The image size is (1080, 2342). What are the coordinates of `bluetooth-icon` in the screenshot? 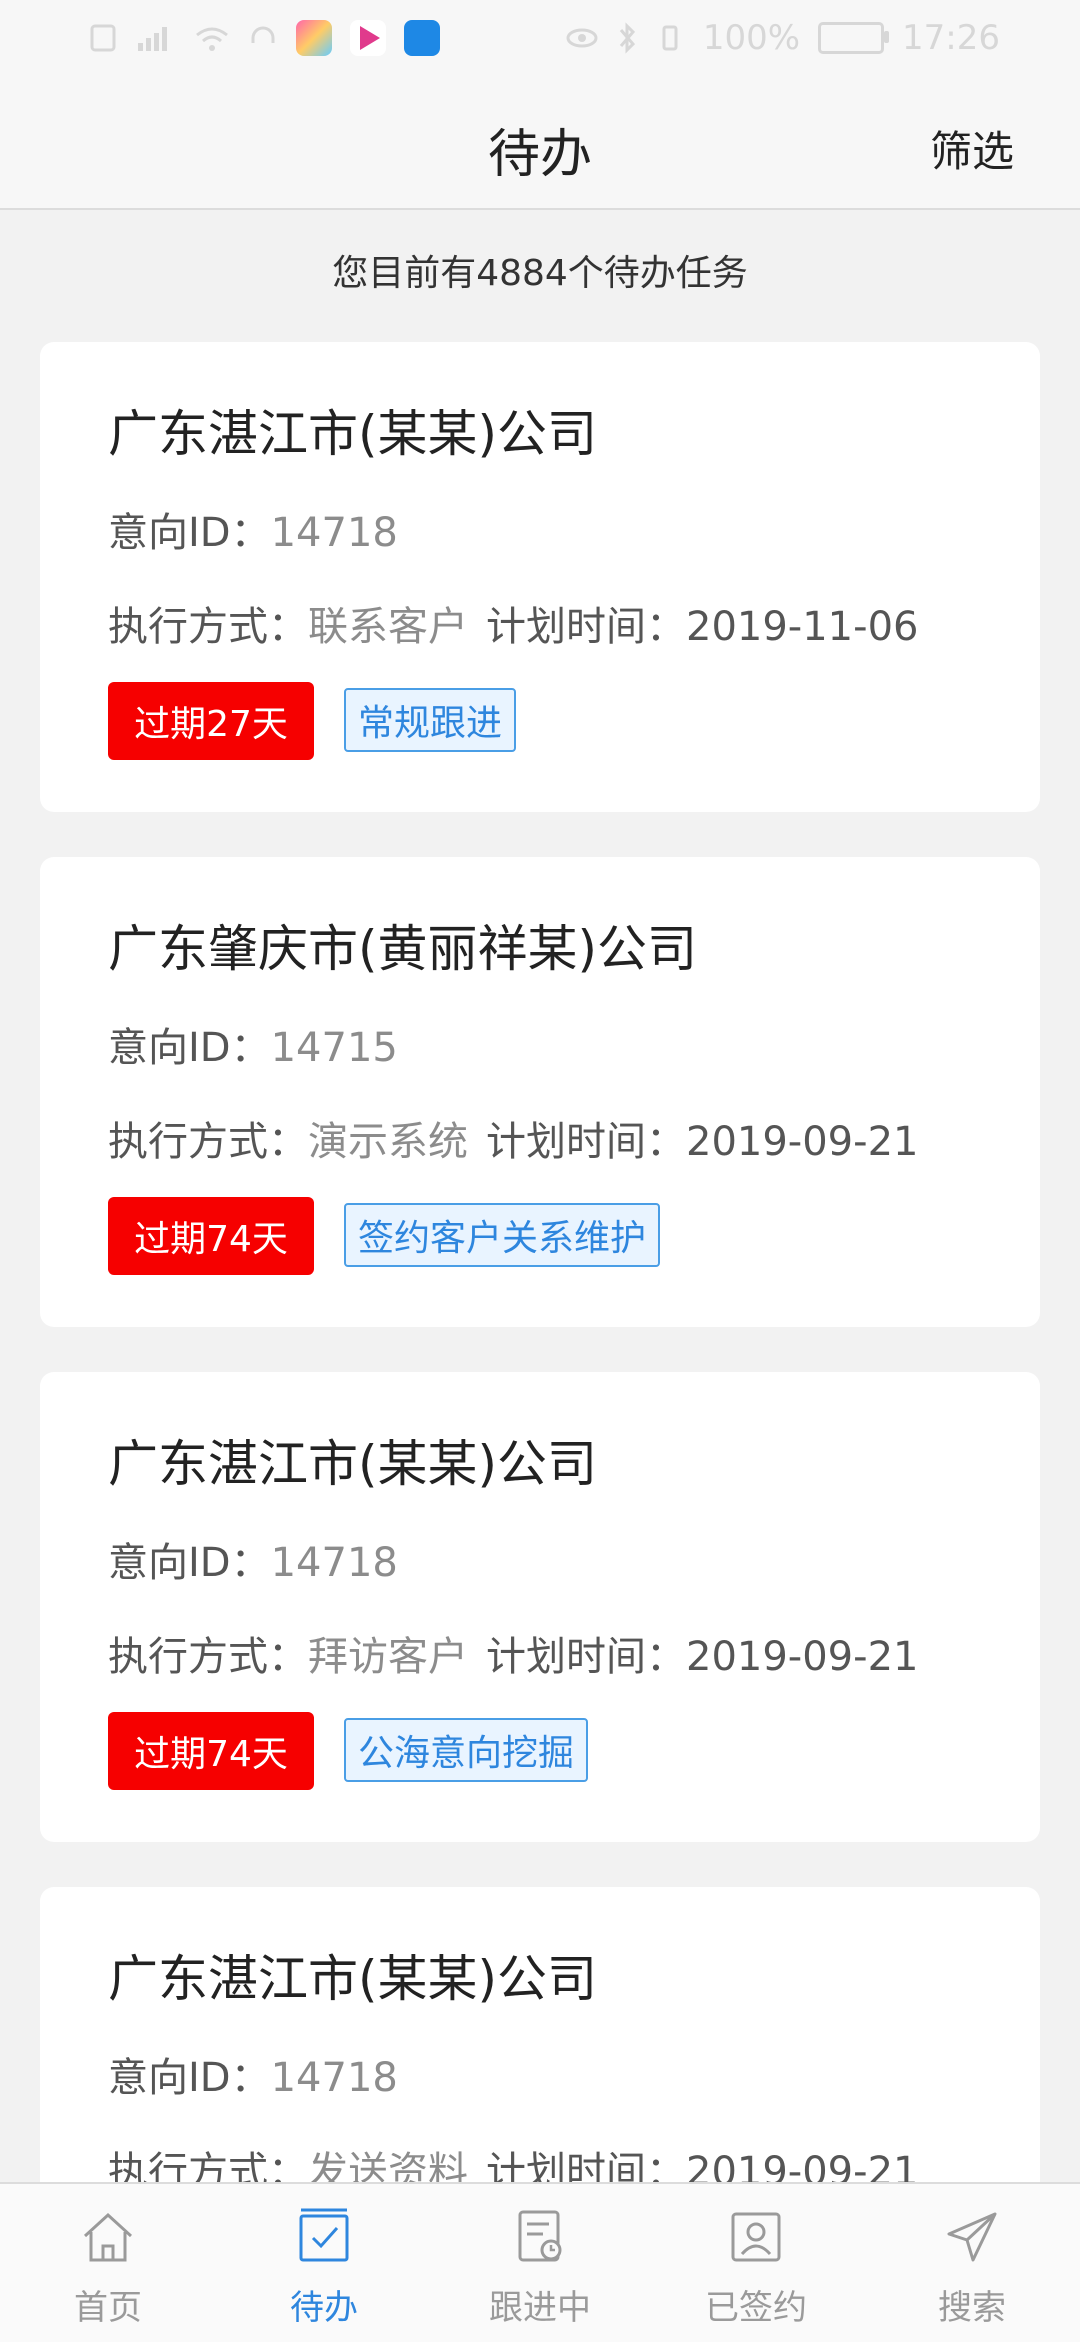 It's located at (627, 38).